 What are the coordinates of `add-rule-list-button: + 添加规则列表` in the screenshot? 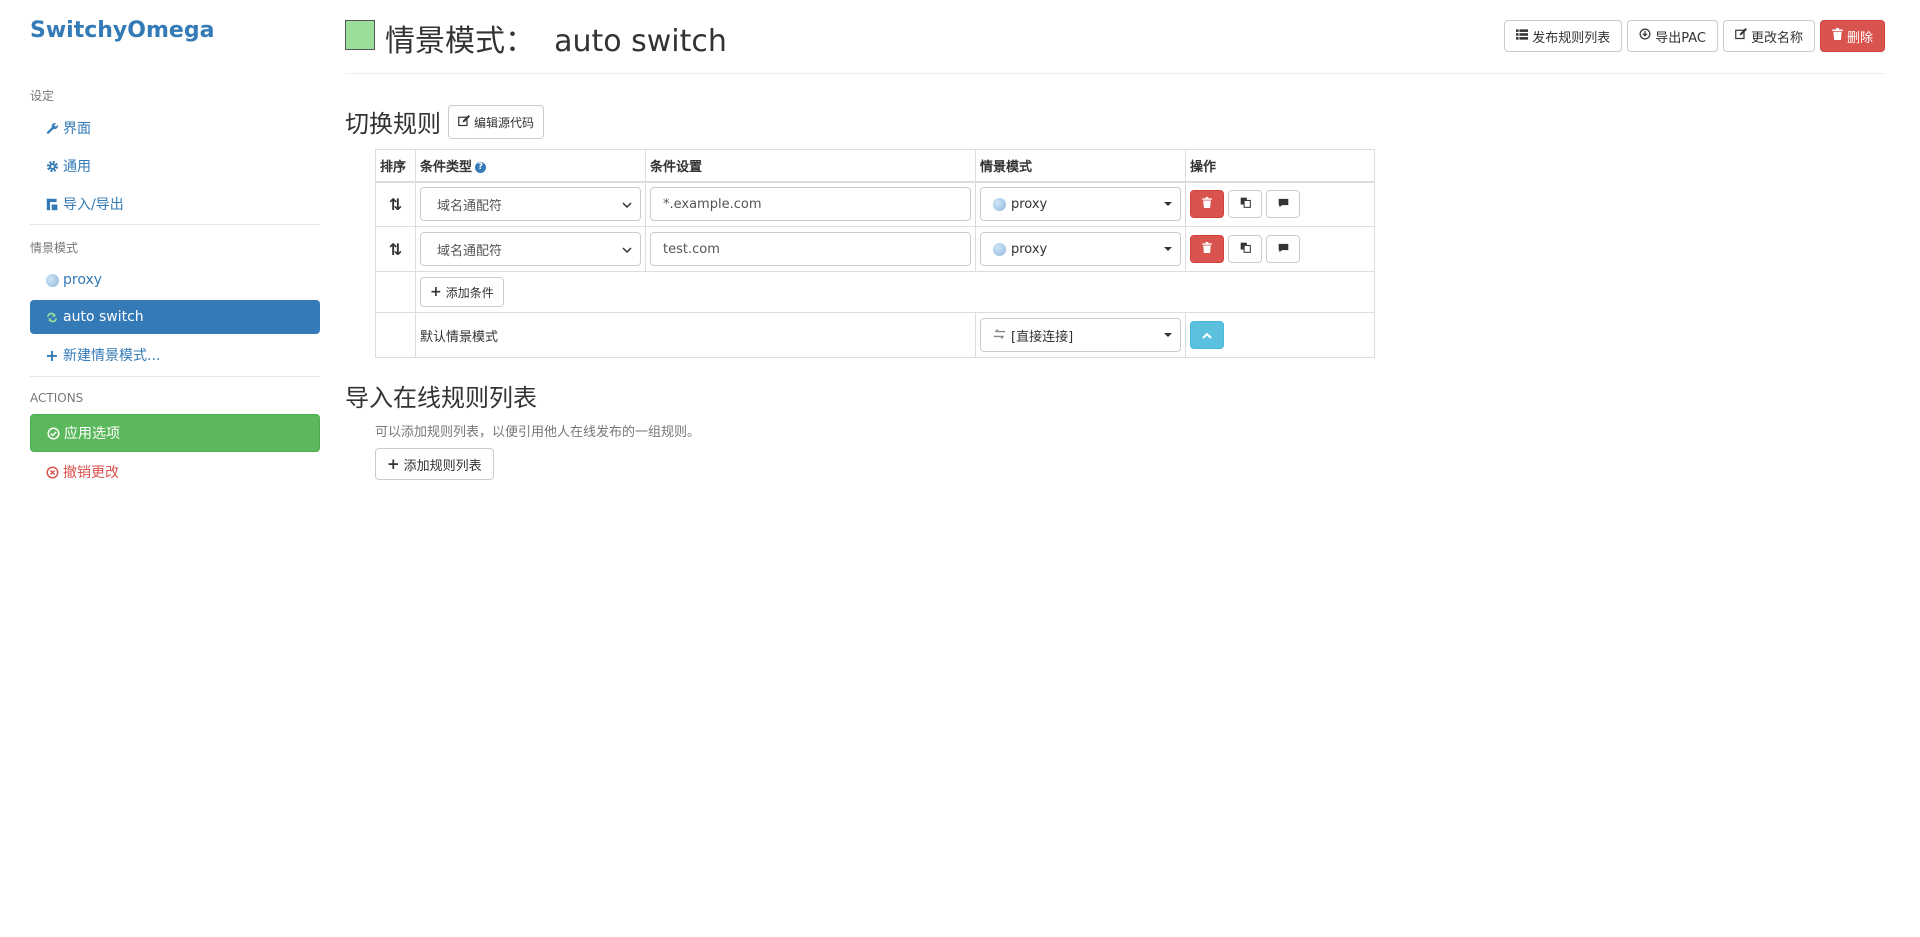 It's located at (434, 464).